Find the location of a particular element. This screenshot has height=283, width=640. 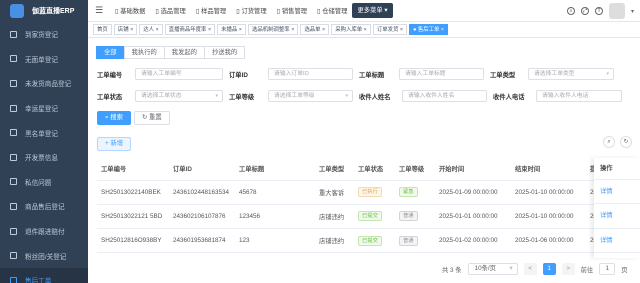

text-input: 请输入收件人姓名 is located at coordinates (444, 96).